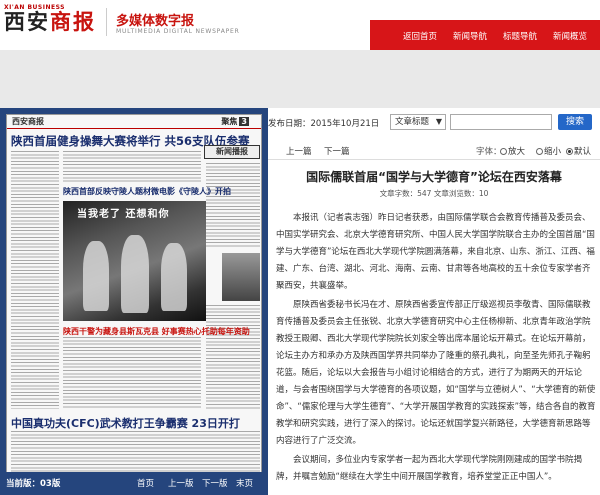 Image resolution: width=600 pixels, height=495 pixels. Describe the element at coordinates (134, 261) in the screenshot. I see `page-photo: 当我老了 还想和你` at that location.